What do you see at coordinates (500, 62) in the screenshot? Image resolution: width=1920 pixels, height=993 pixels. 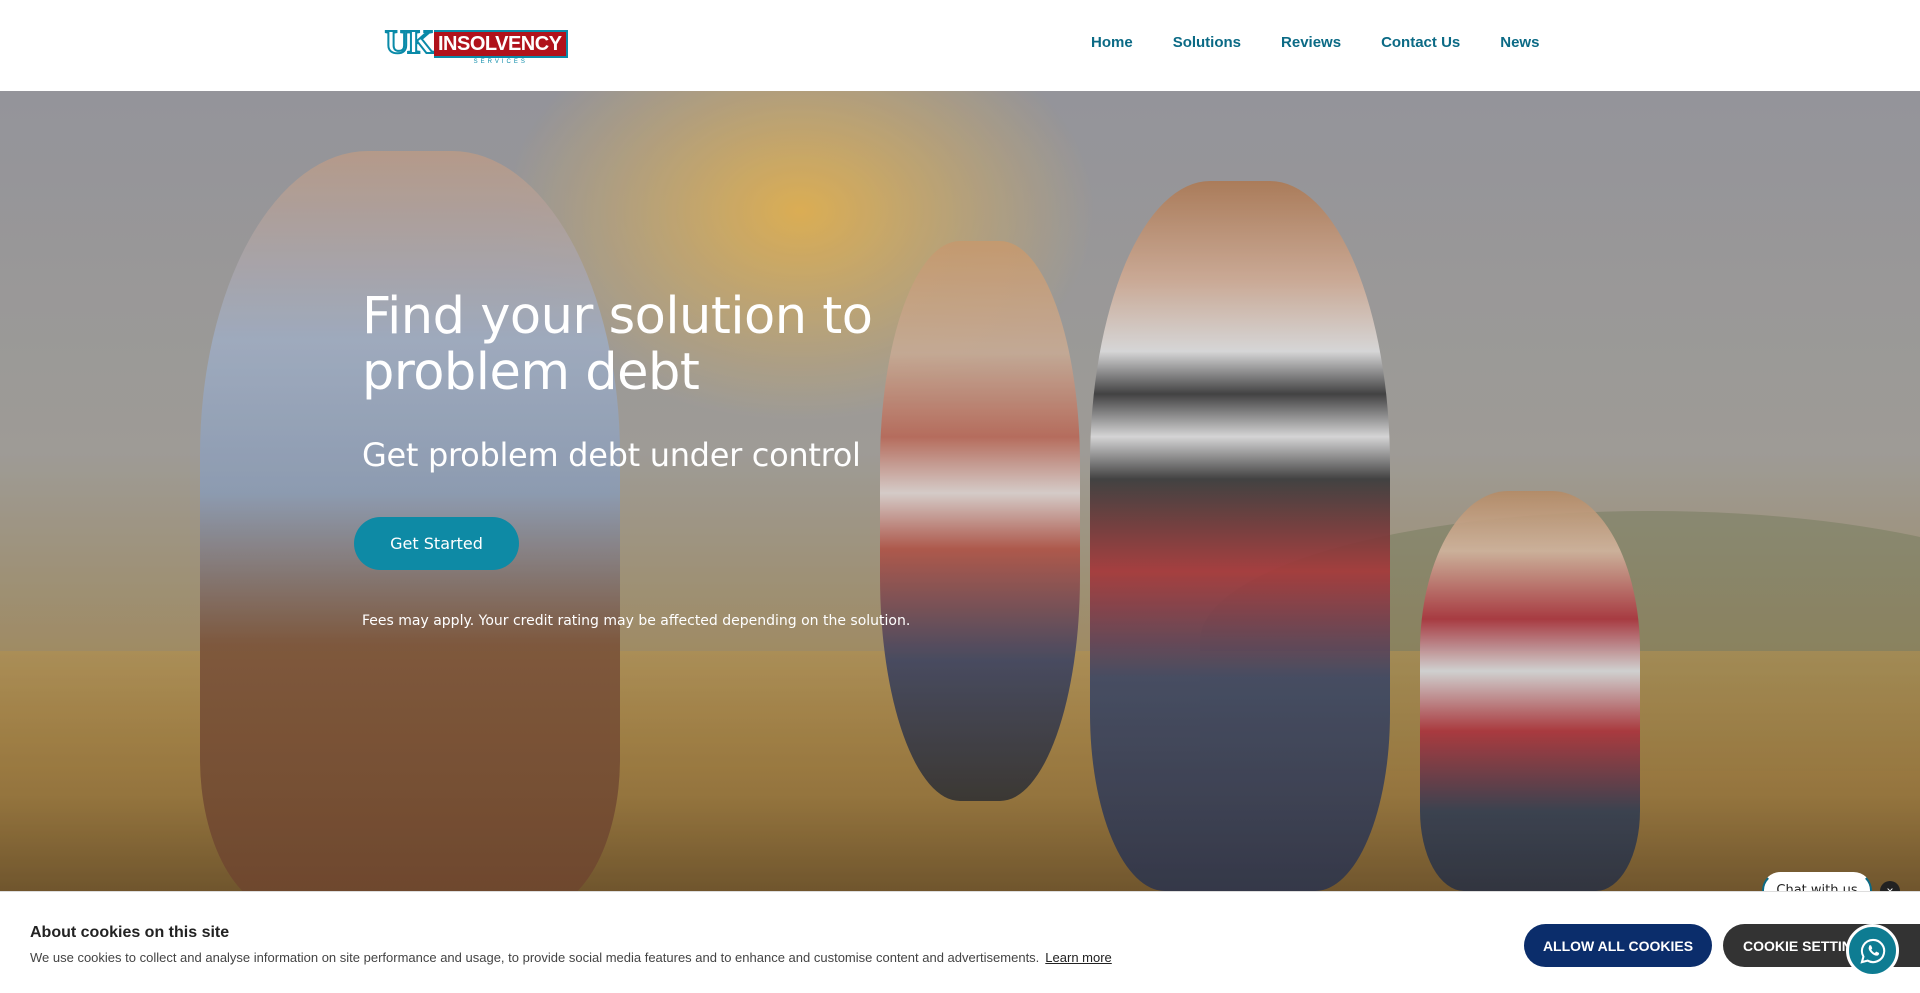 I see `logo-sub-text: SERVICES` at bounding box center [500, 62].